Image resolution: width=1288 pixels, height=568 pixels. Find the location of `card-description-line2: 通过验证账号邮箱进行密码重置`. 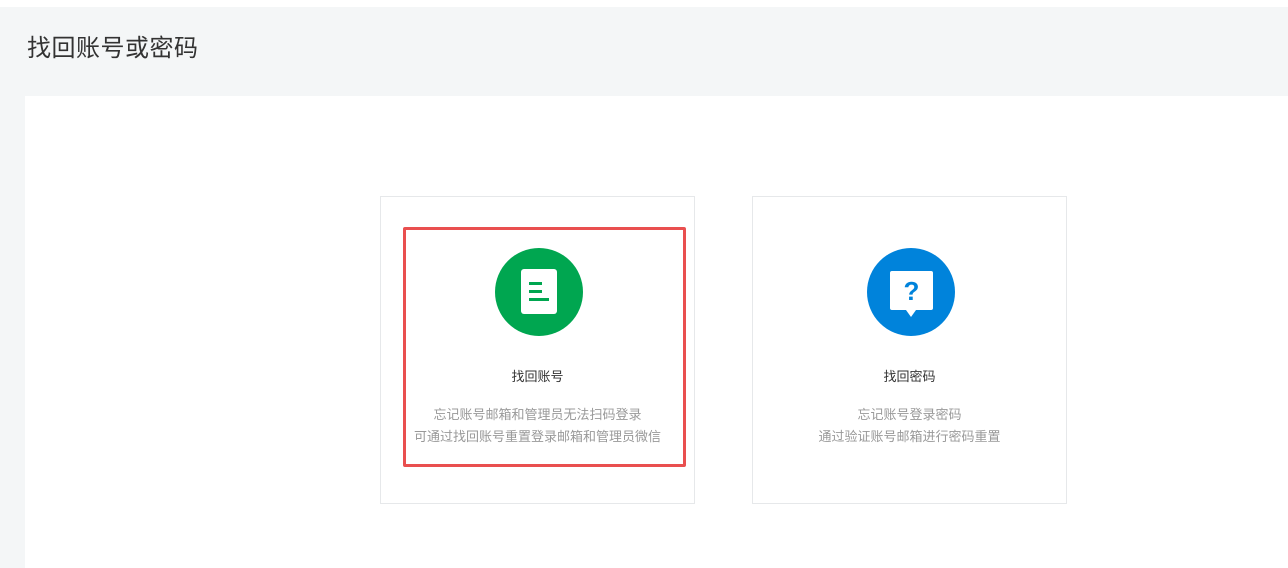

card-description-line2: 通过验证账号邮箱进行密码重置 is located at coordinates (909, 437).